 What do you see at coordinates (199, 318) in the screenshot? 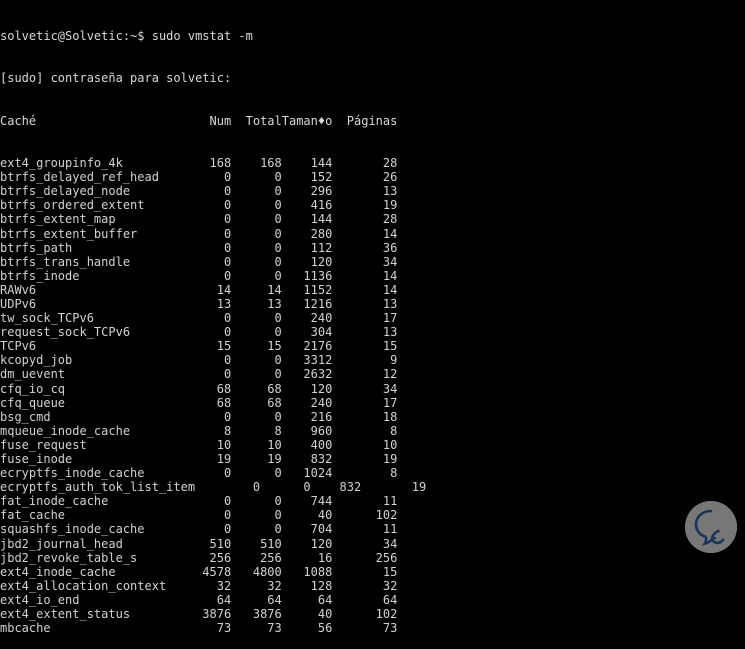
I see `table-row: tw_sock_TCPv6 0 0 240 17` at bounding box center [199, 318].